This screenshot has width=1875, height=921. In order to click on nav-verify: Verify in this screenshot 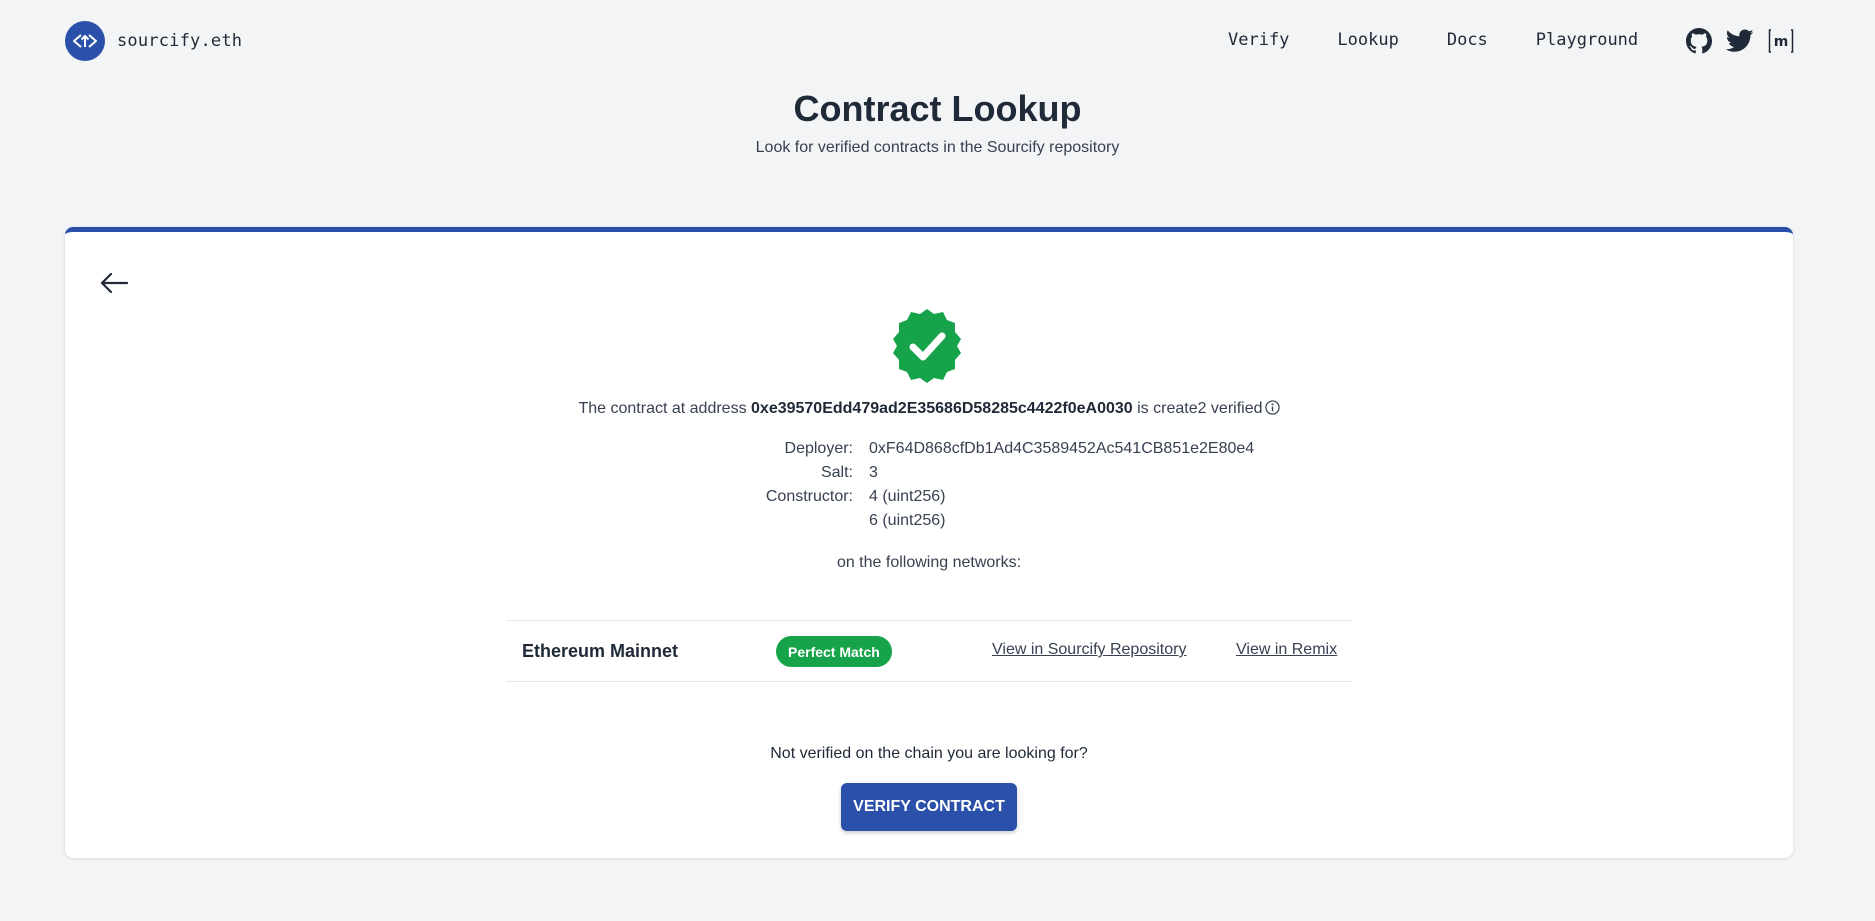, I will do `click(1258, 40)`.